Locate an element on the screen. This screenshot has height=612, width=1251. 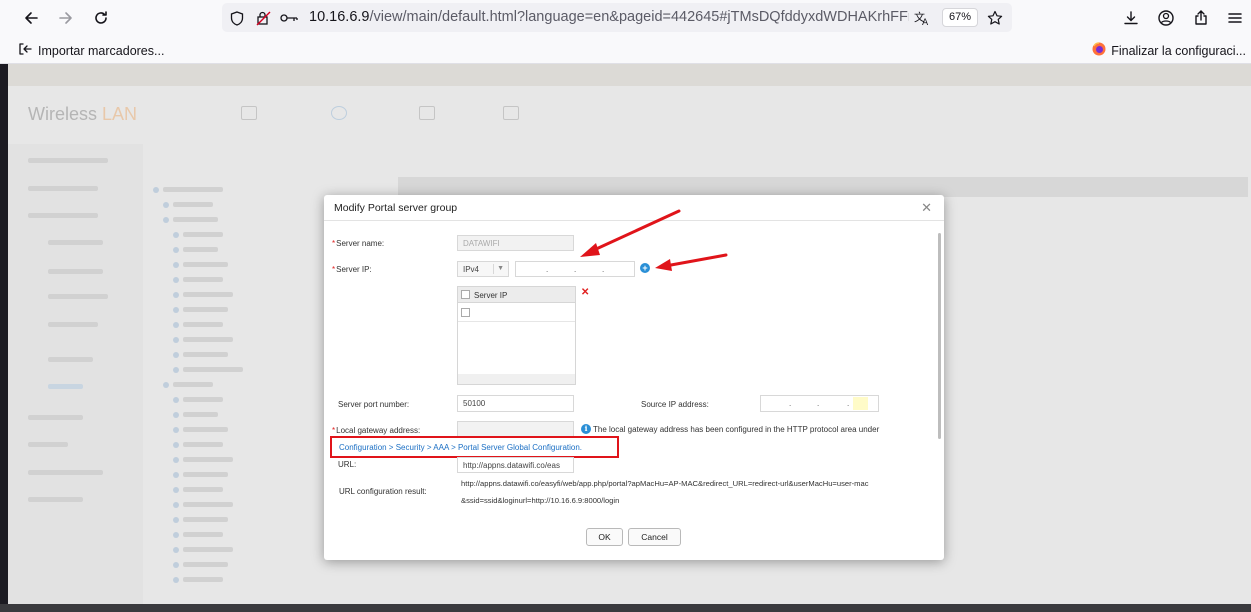
add-icon: + is located at coordinates (645, 268).